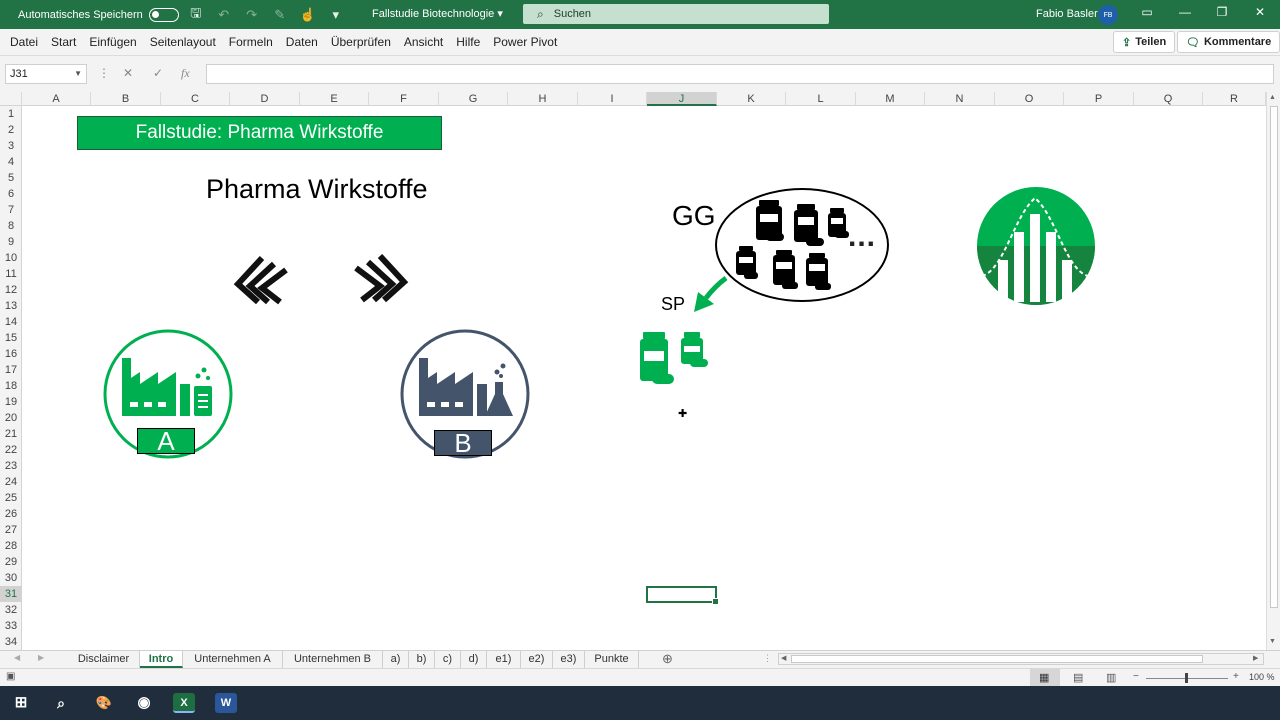 This screenshot has width=1280, height=720. Describe the element at coordinates (11, 386) in the screenshot. I see `row-header-18: 18` at that location.